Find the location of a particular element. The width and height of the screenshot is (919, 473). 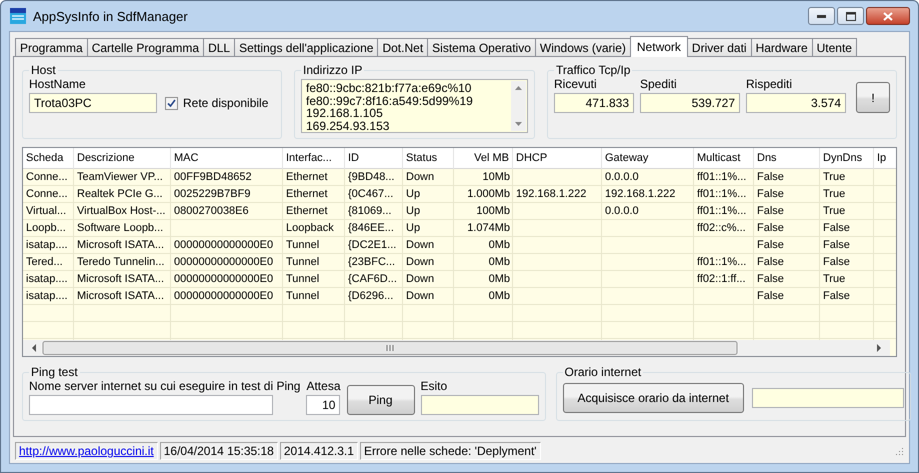

refresh-button: ! is located at coordinates (873, 97).